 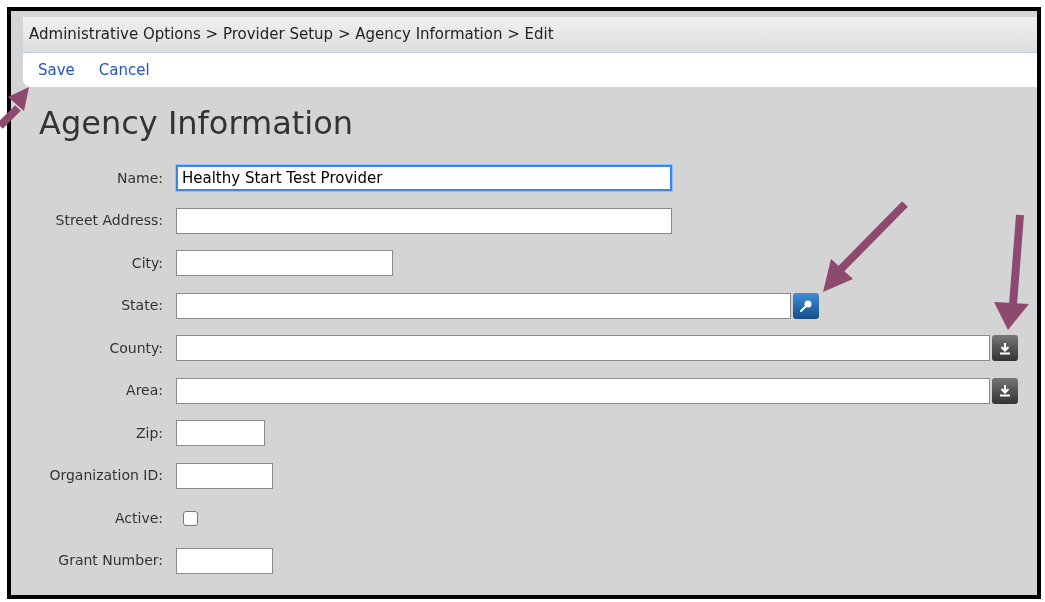 I want to click on toolbar-link: Save, so click(x=56, y=70).